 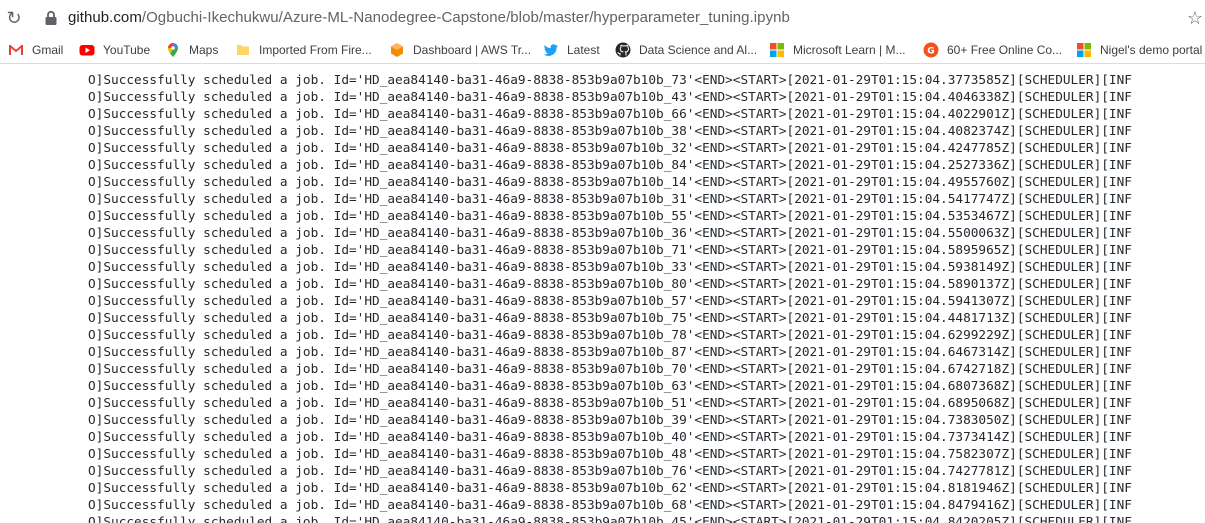 I want to click on bookmark-label: Gmail, so click(x=48, y=50).